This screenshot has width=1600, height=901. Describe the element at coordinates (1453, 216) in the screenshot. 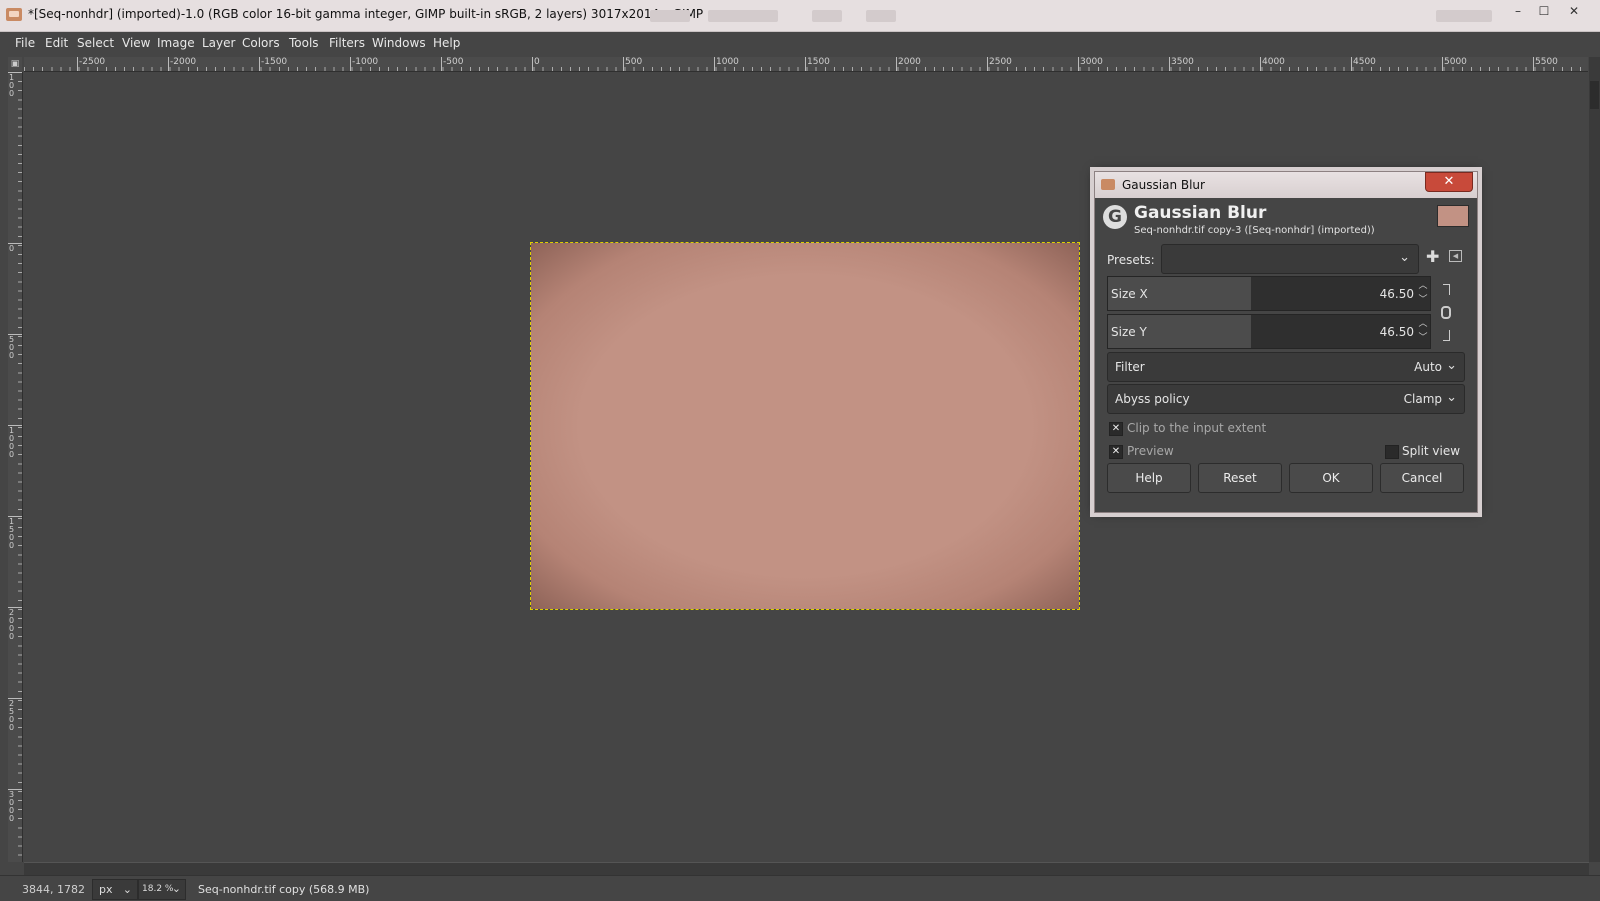

I see `drawable-preview-swatch` at that location.